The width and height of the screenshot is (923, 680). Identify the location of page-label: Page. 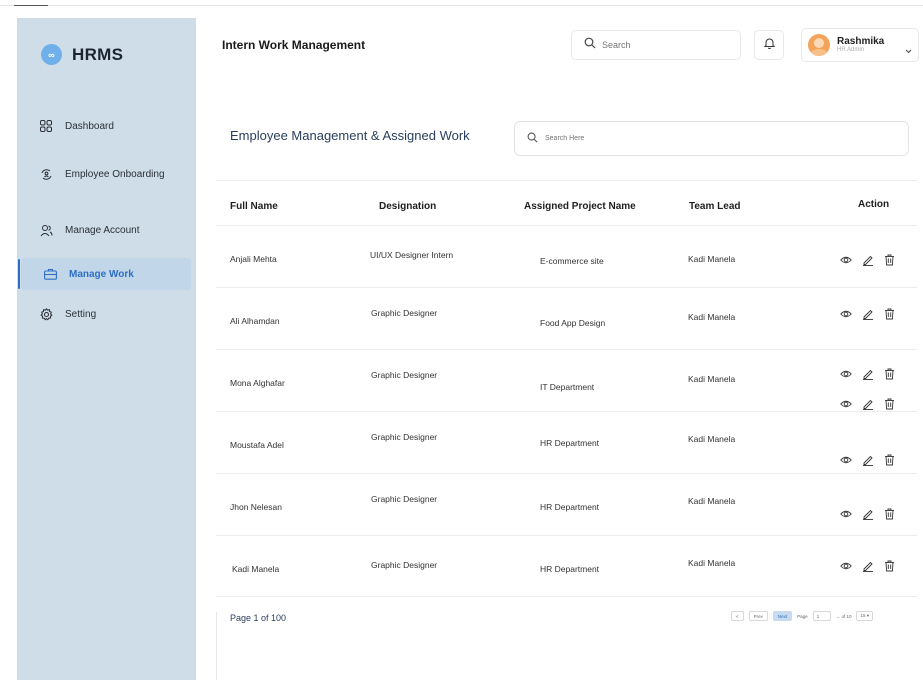
(802, 616).